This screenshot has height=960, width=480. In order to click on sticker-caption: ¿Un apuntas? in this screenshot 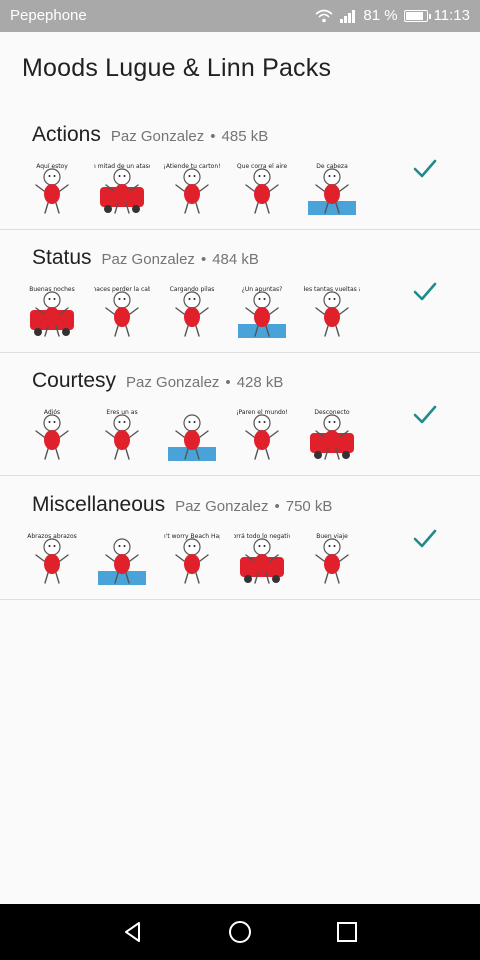, I will do `click(262, 289)`.